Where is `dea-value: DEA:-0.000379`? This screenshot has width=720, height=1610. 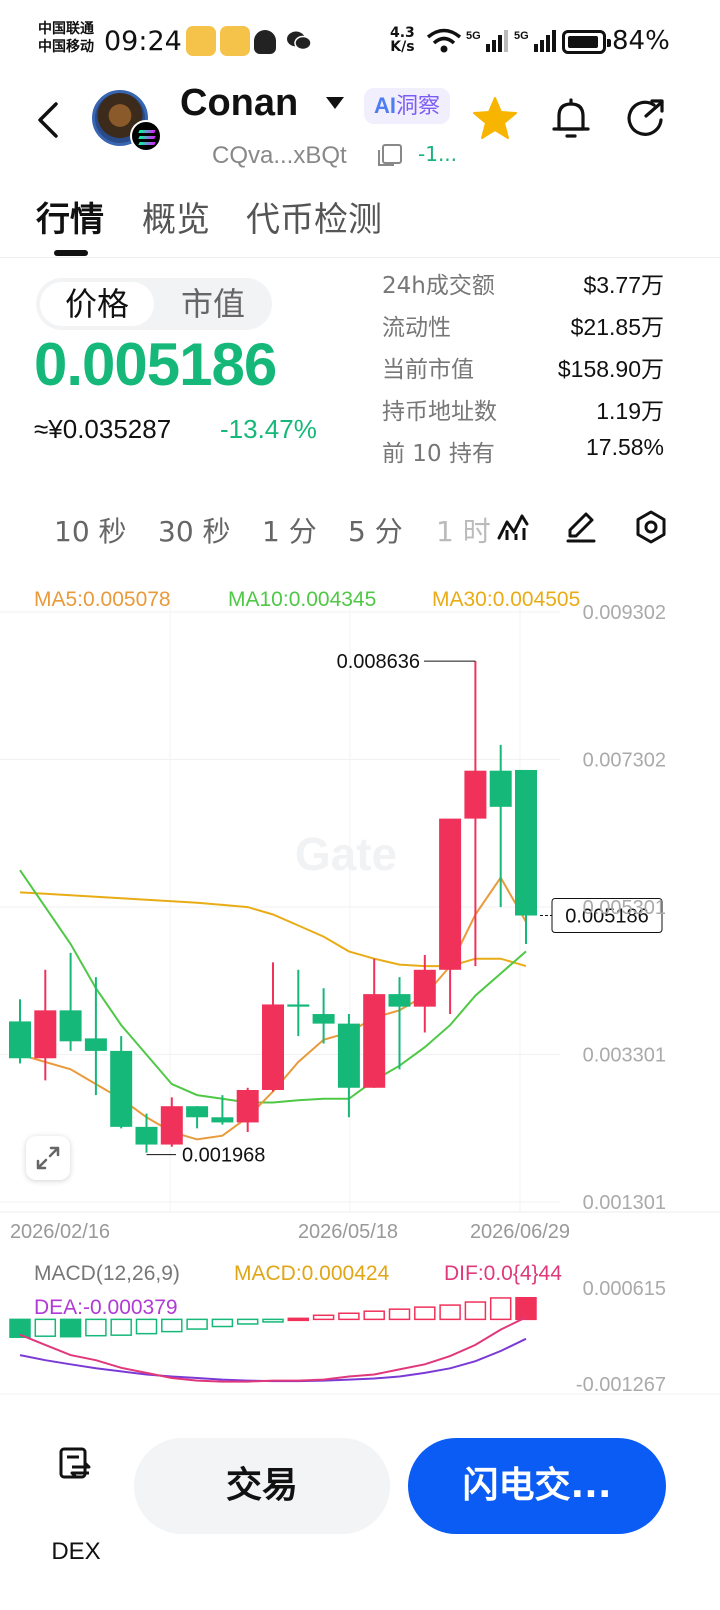
dea-value: DEA:-0.000379 is located at coordinates (106, 1307).